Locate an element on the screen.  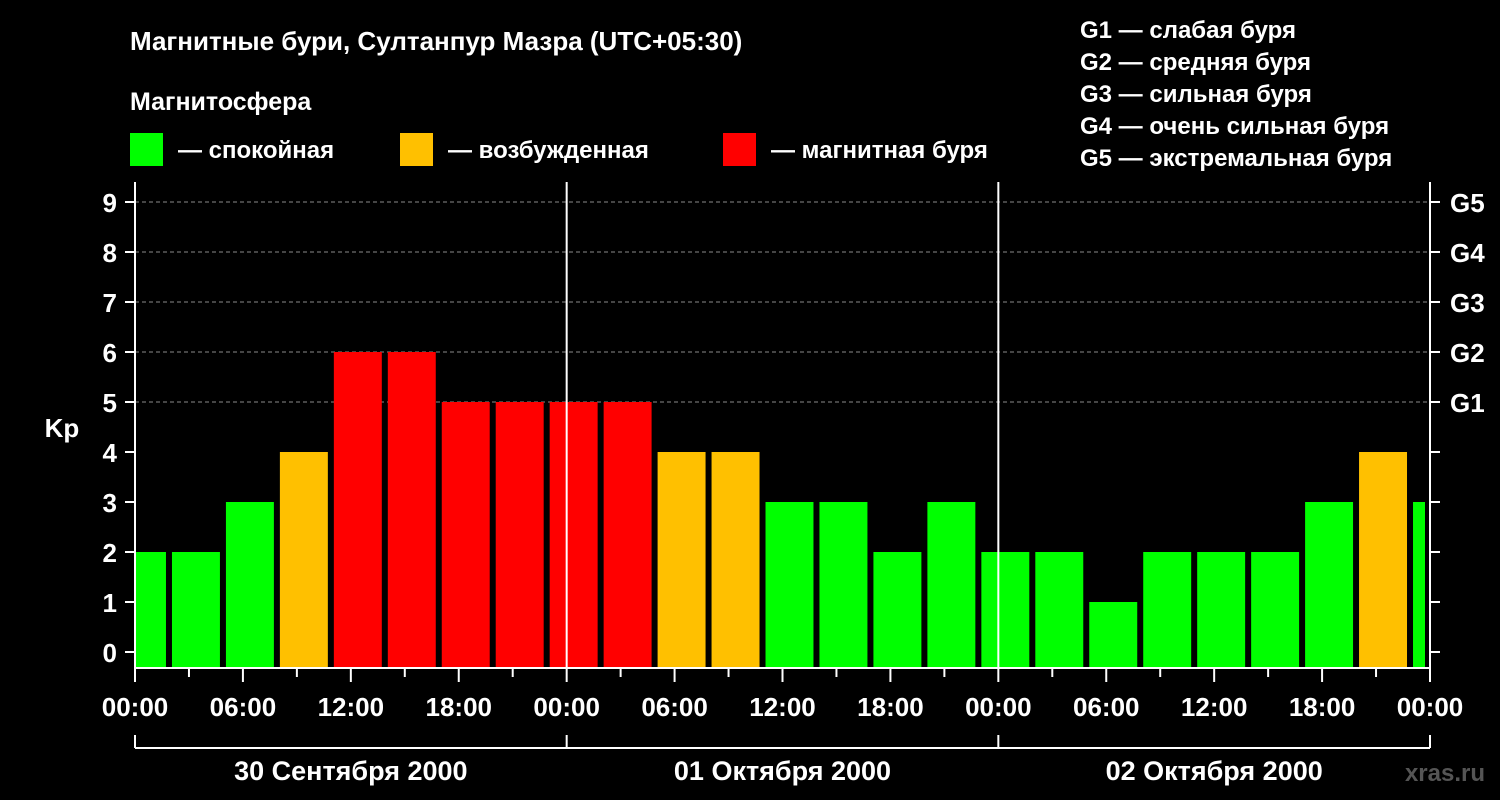
x-tick-label-11: 18:00 is located at coordinates (1322, 707).